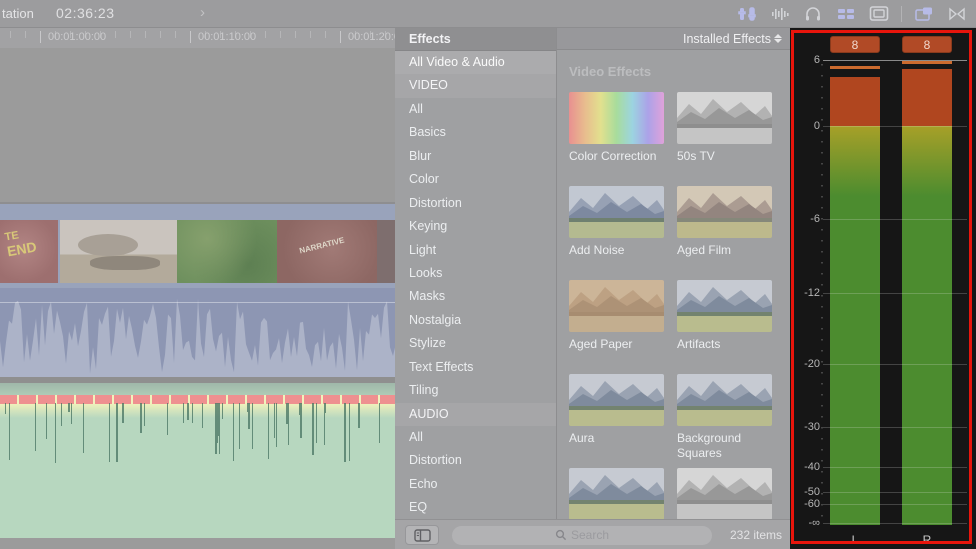 The width and height of the screenshot is (976, 549). I want to click on film-frame-icon, so click(879, 14).